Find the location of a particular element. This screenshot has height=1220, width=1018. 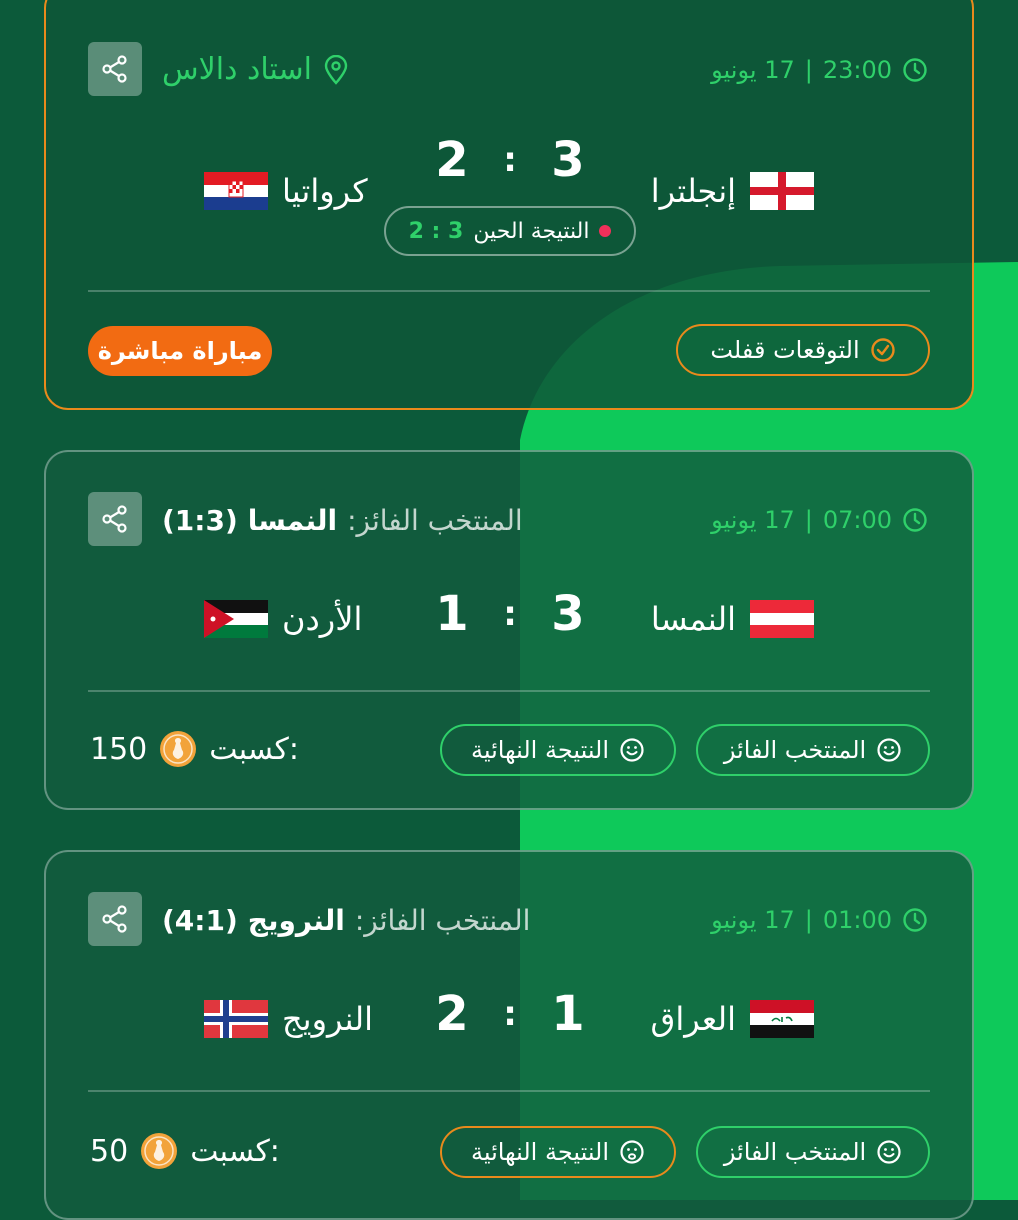

home-team: النمسا is located at coordinates (732, 619).